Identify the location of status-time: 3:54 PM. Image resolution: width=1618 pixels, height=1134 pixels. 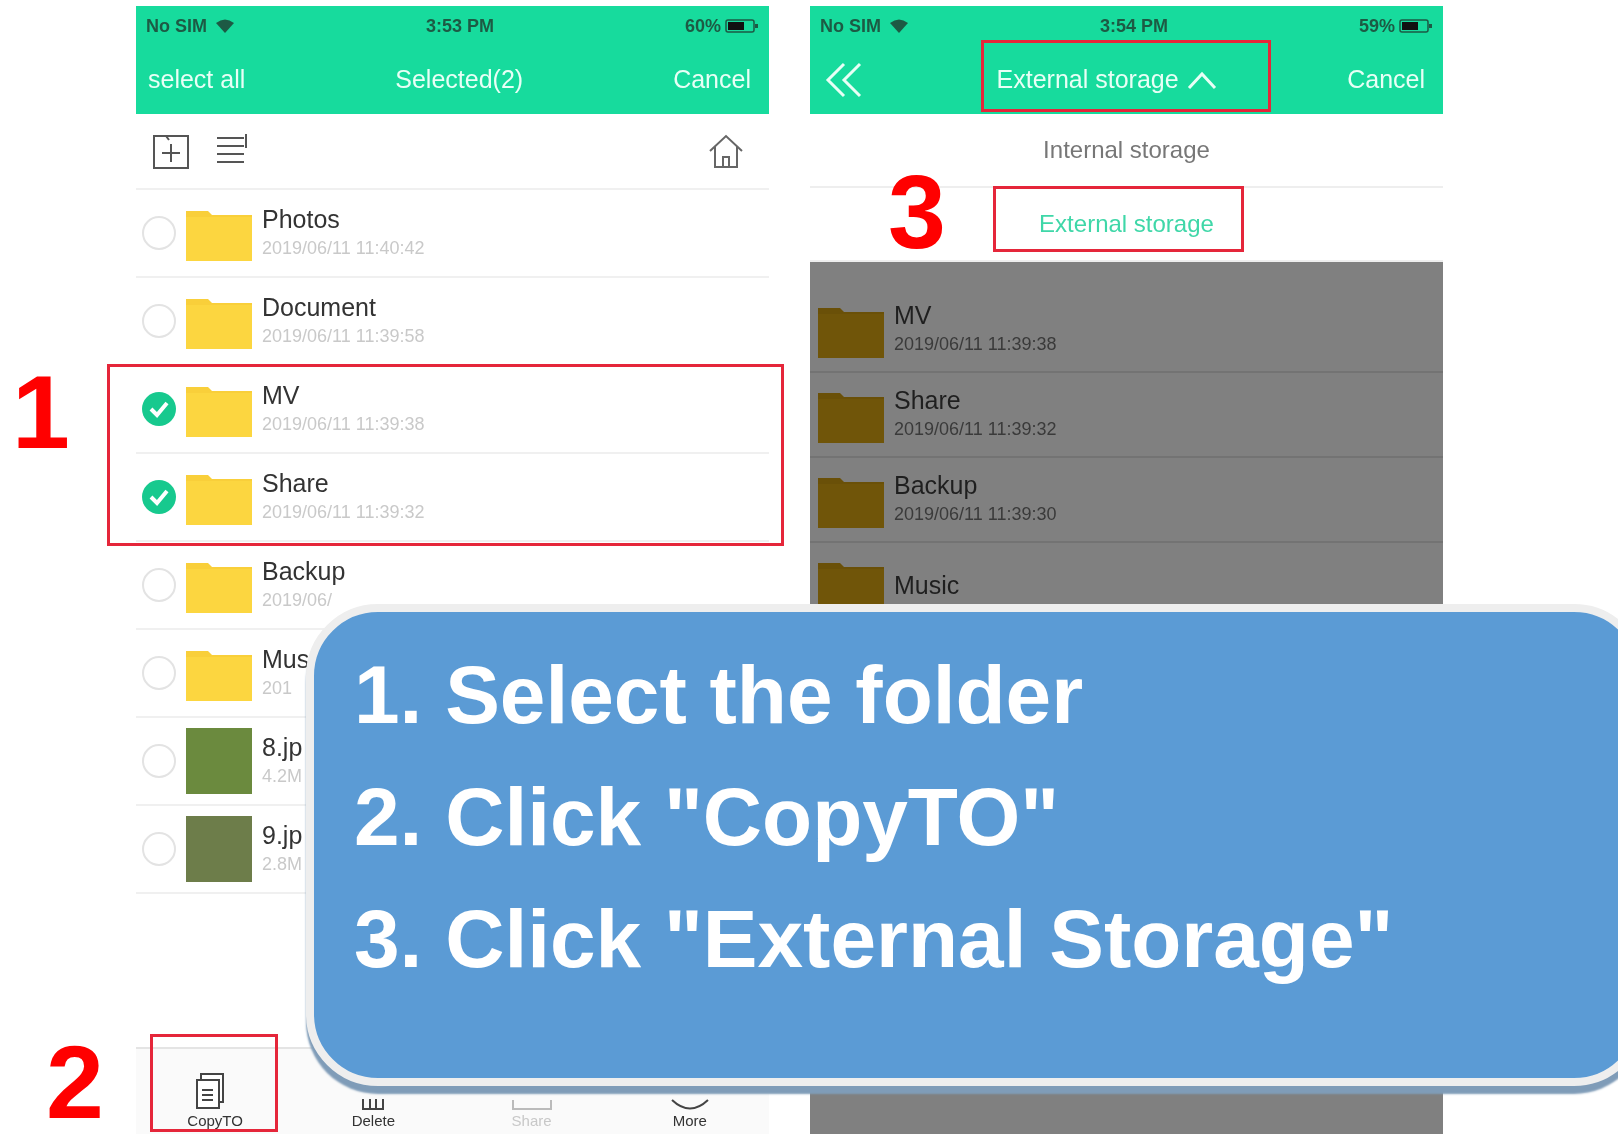
(1133, 26).